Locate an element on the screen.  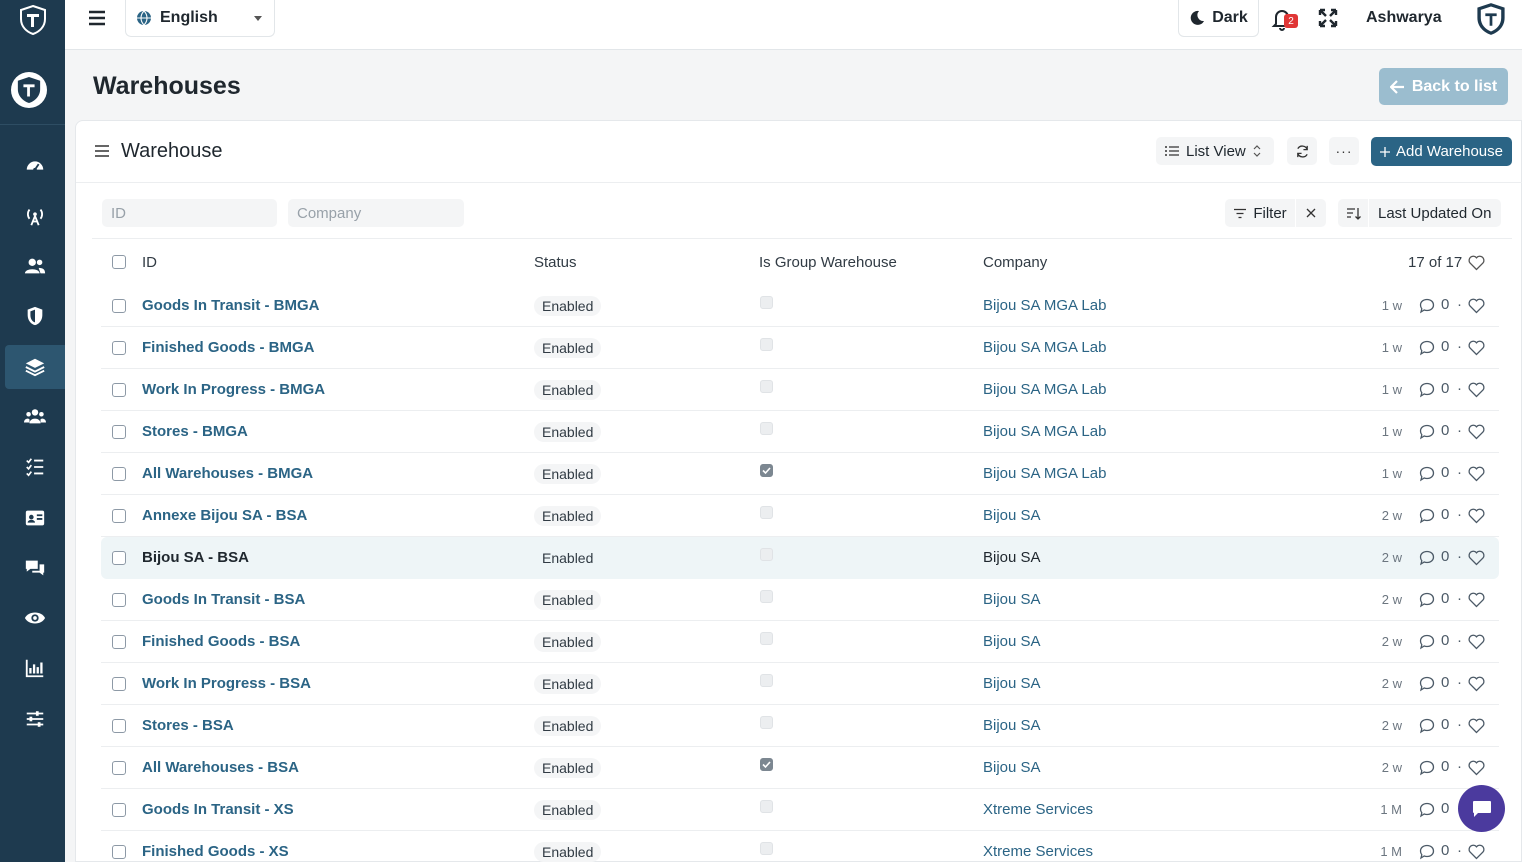
view-switcher: List View is located at coordinates (1215, 151).